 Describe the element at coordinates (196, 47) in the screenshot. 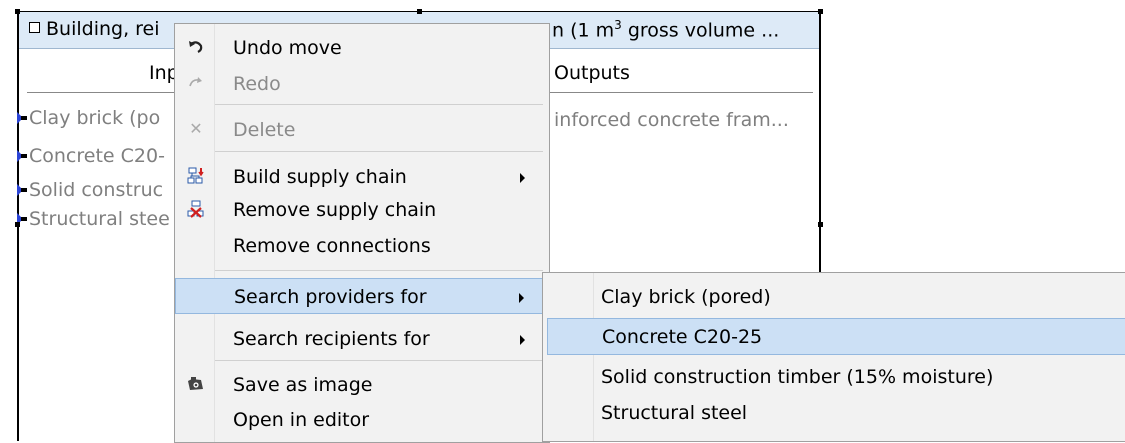

I see `undo-icon` at that location.